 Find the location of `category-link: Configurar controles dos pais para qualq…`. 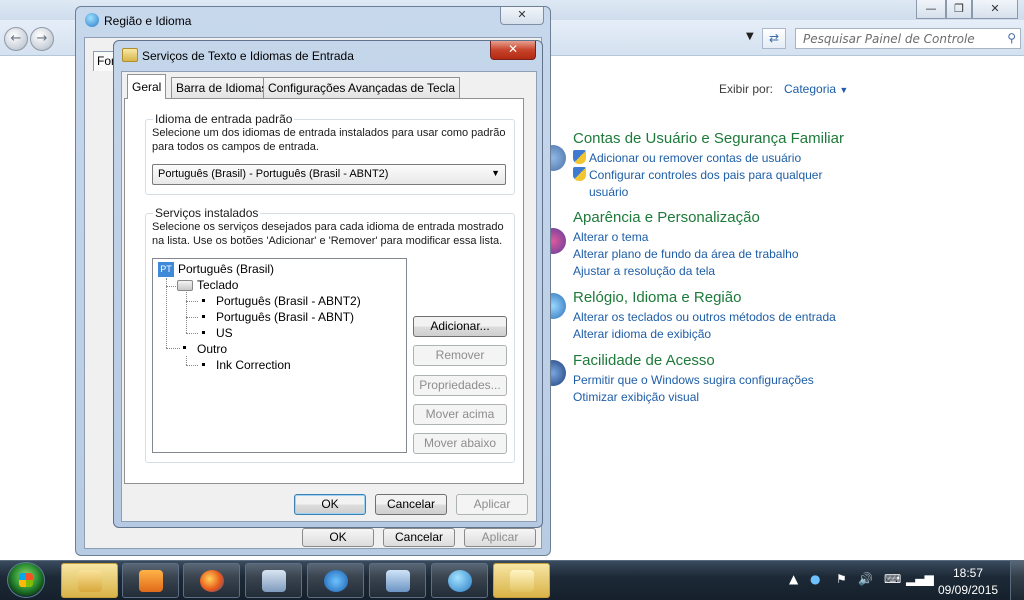

category-link: Configurar controles dos pais para qualq… is located at coordinates (708, 175).